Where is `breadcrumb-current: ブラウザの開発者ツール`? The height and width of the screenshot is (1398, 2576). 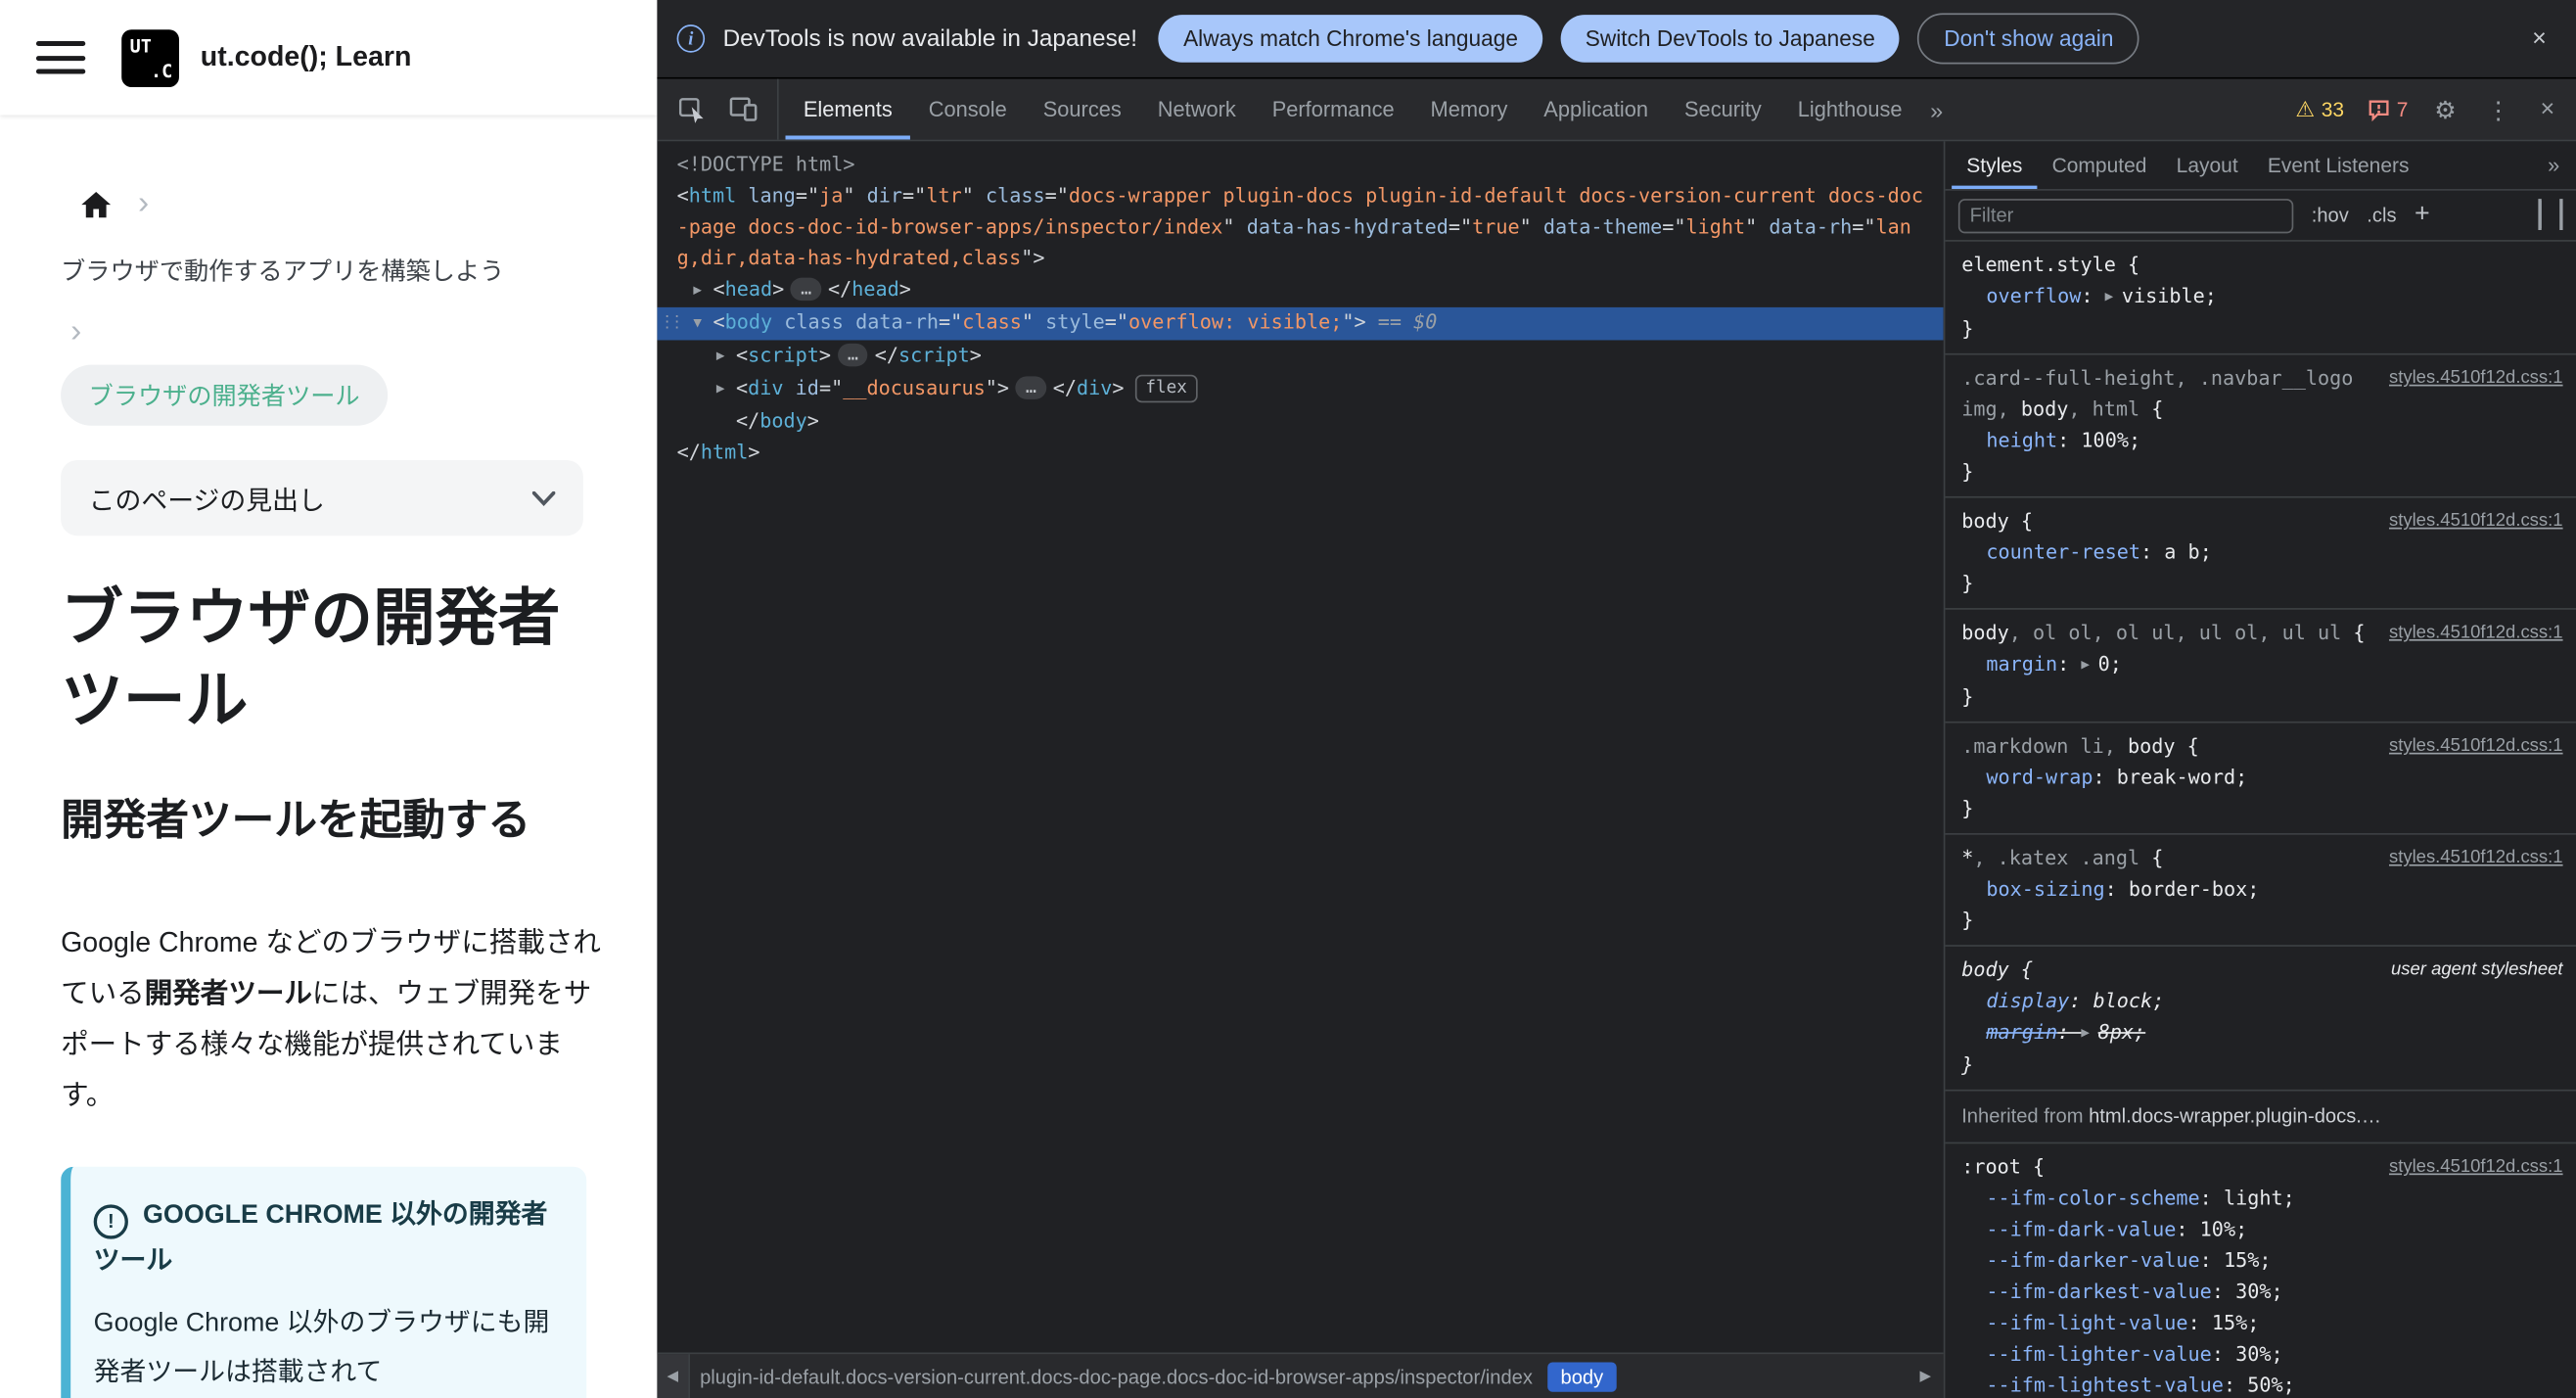 breadcrumb-current: ブラウザの開発者ツール is located at coordinates (225, 394).